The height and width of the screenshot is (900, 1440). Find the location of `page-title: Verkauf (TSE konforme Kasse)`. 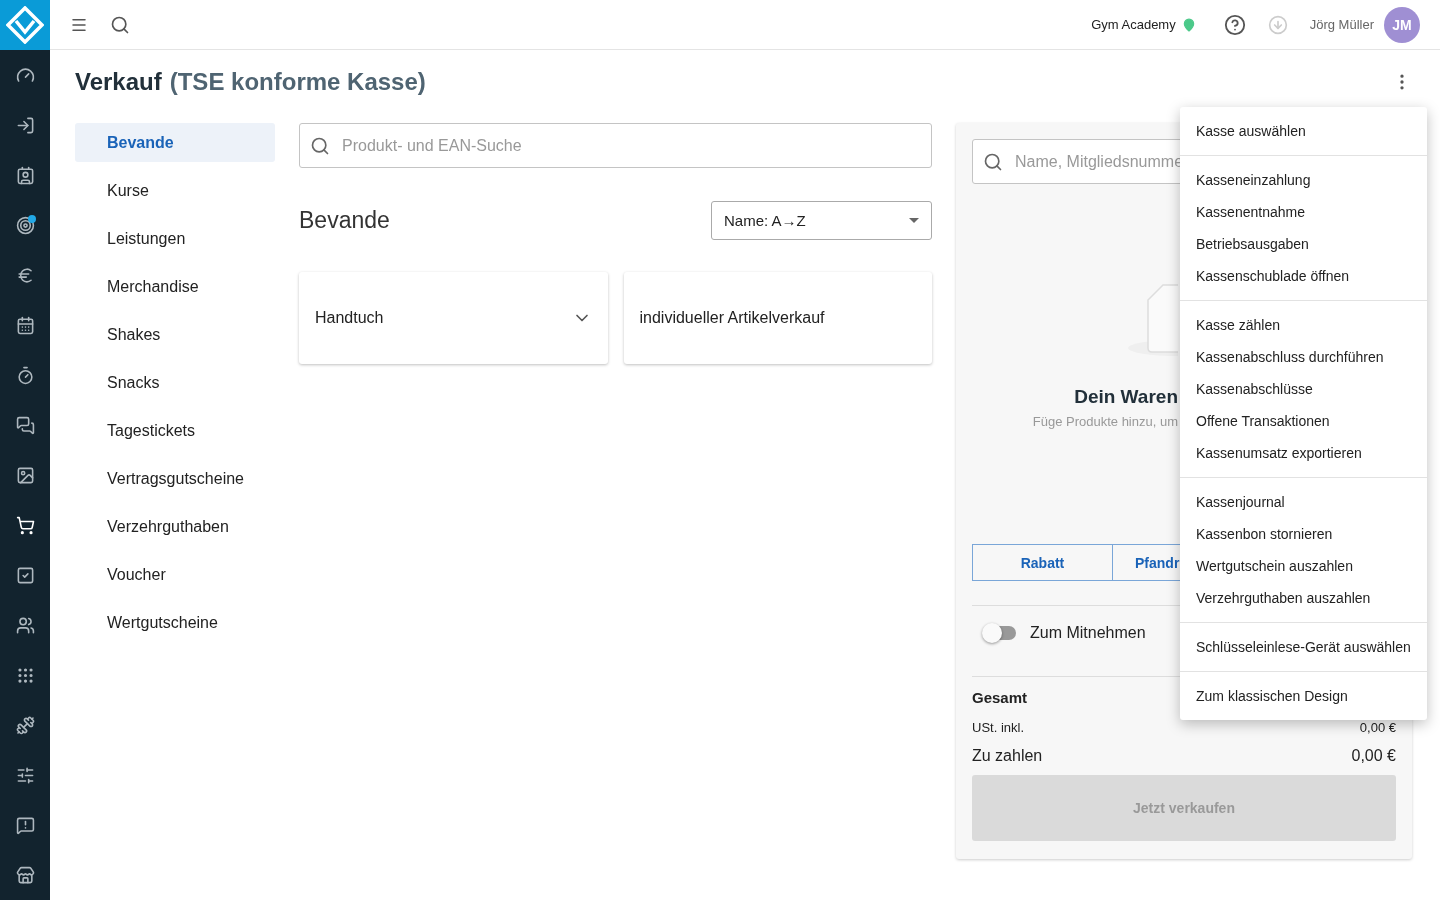

page-title: Verkauf (TSE konforme Kasse) is located at coordinates (250, 82).